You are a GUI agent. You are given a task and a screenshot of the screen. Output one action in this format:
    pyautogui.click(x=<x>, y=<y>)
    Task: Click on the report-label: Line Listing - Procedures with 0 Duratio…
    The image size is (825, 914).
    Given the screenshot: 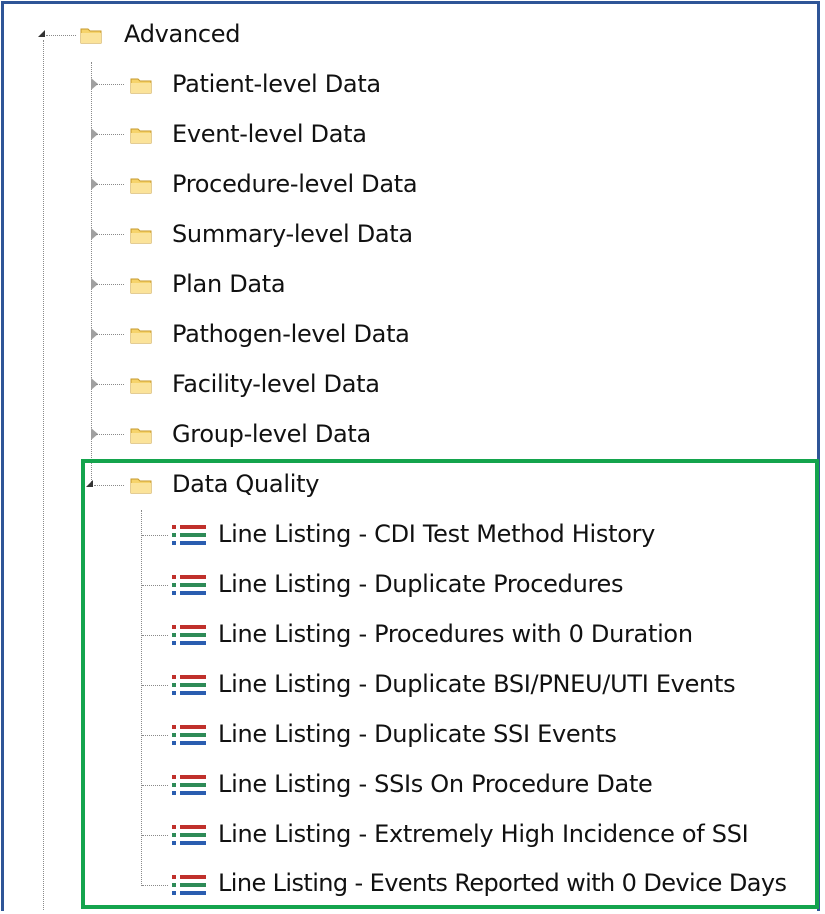 What is the action you would take?
    pyautogui.click(x=455, y=634)
    